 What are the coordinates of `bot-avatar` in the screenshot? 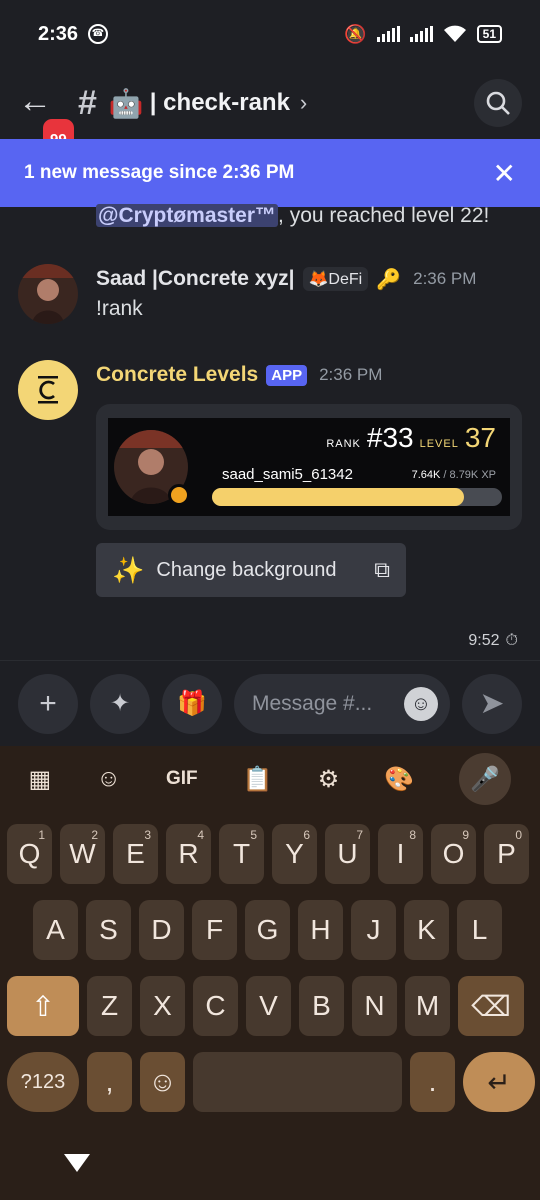 It's located at (48, 390).